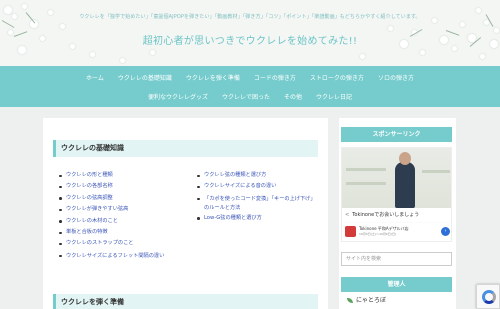  Describe the element at coordinates (123, 175) in the screenshot. I see `link-shapes-types: ウクレレの形と種類` at that location.